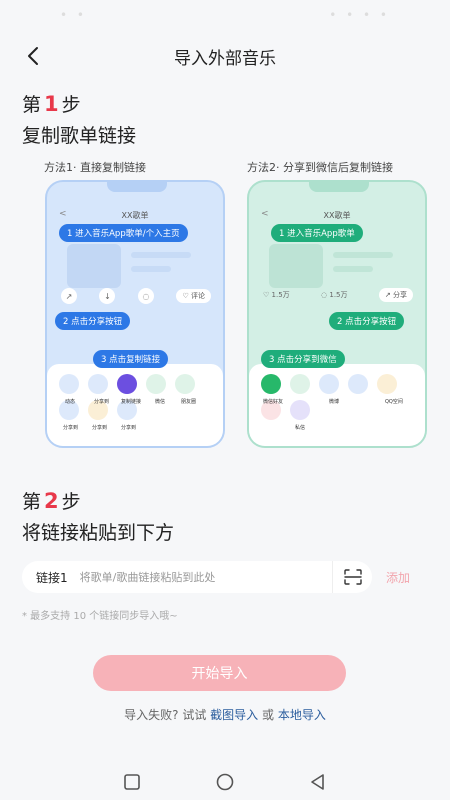  I want to click on scan-icon, so click(352, 577).